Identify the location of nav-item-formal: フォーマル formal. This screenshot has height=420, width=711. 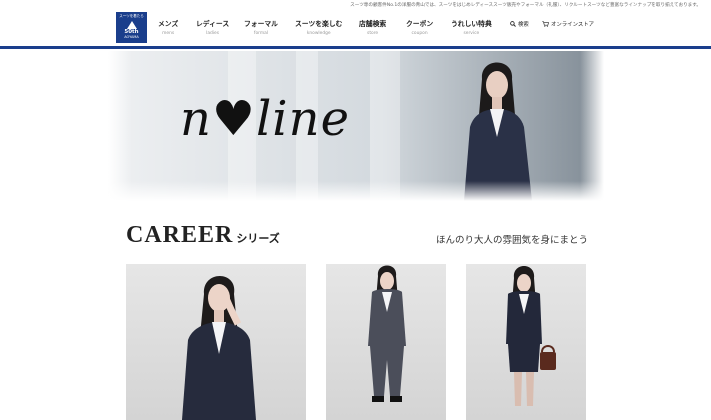
(261, 27).